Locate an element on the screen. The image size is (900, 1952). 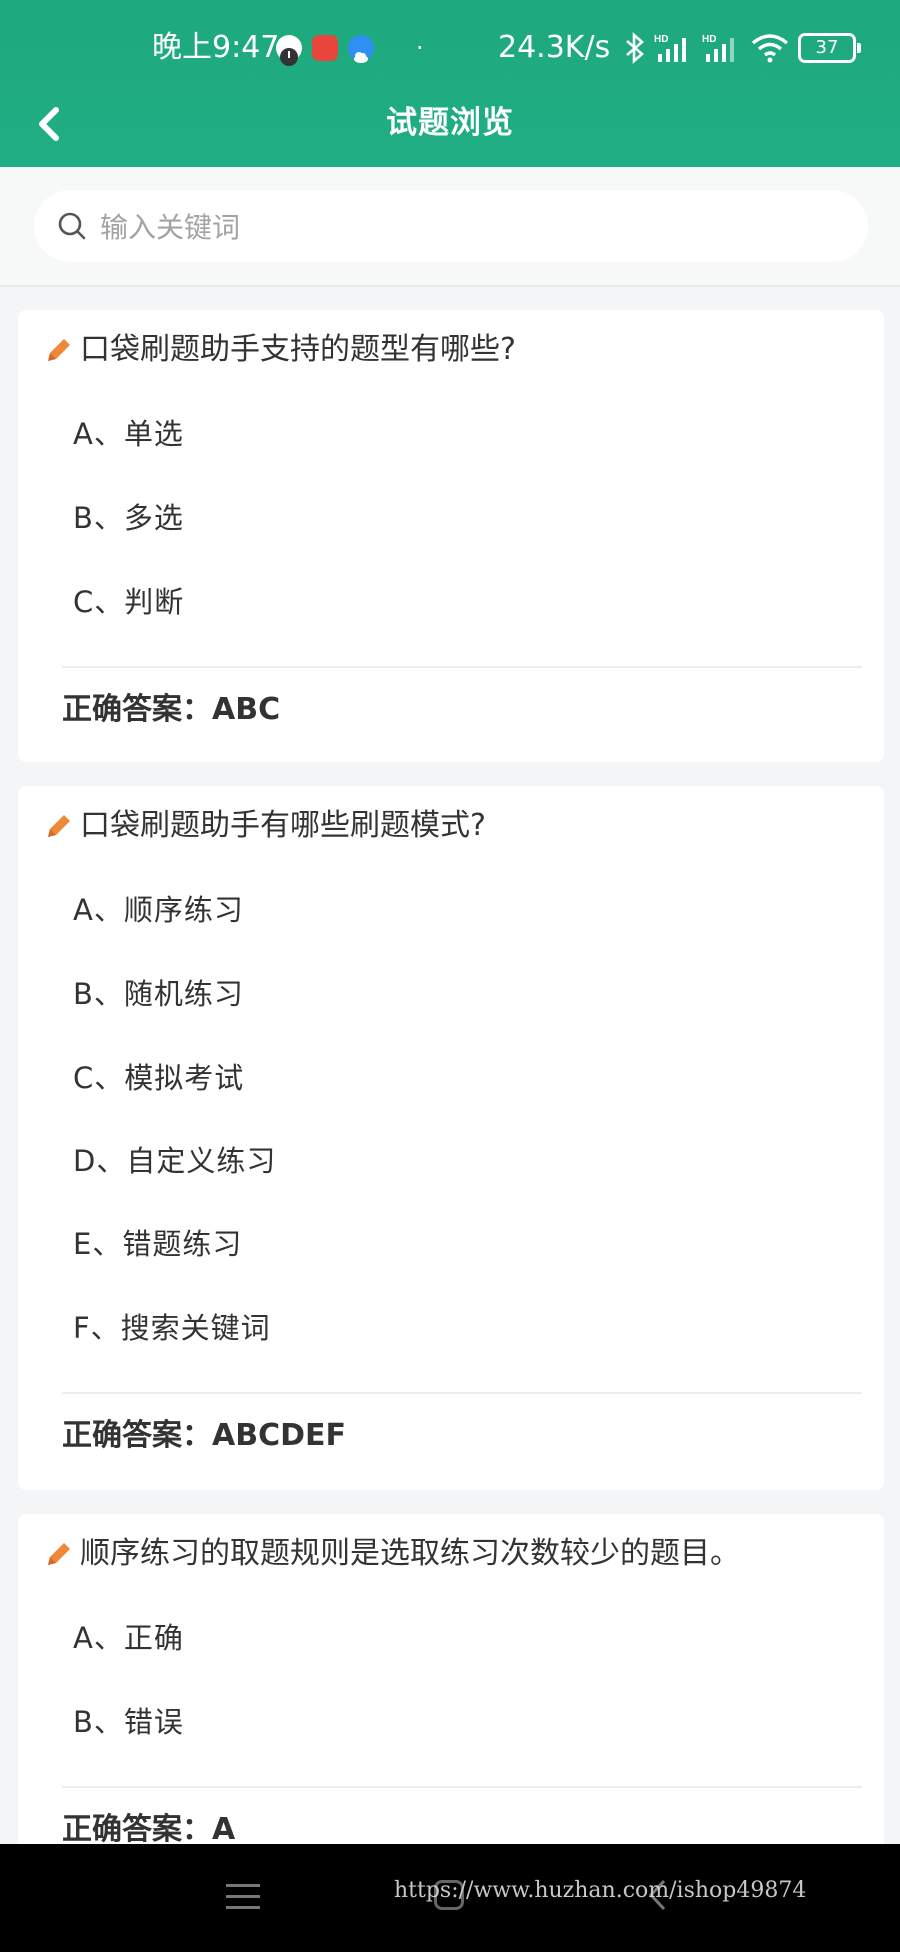
battery-icon: 37 is located at coordinates (829, 48).